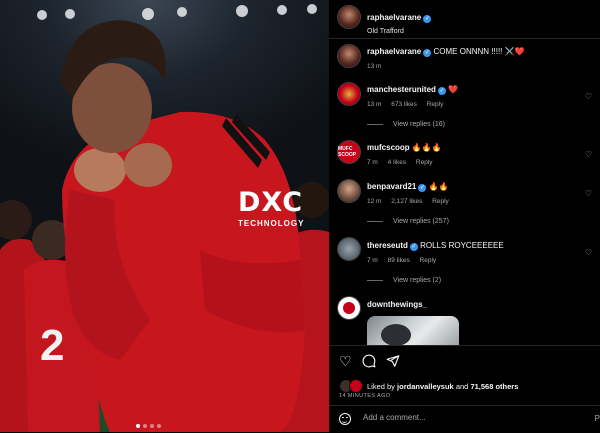  Describe the element at coordinates (387, 245) in the screenshot. I see `comment-username: thereseutd` at that location.